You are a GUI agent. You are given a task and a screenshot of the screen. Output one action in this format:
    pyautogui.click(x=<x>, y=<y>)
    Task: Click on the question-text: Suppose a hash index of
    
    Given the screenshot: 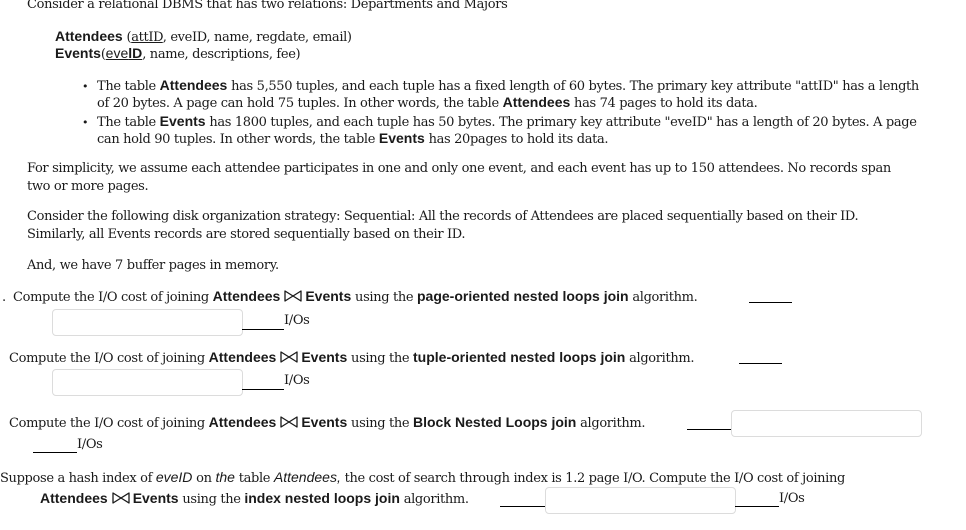 What is the action you would take?
    pyautogui.click(x=78, y=478)
    